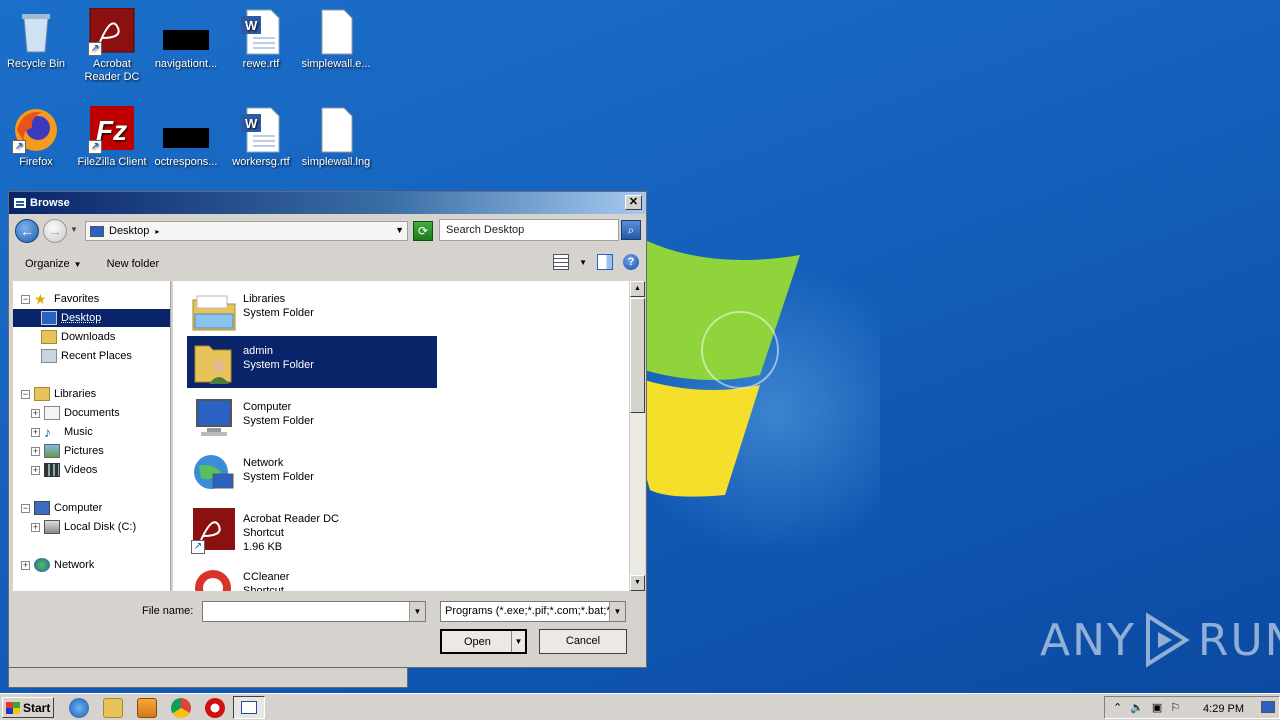  I want to click on desktop-icon-simplewall-lng: simplewall.lng, so click(336, 137).